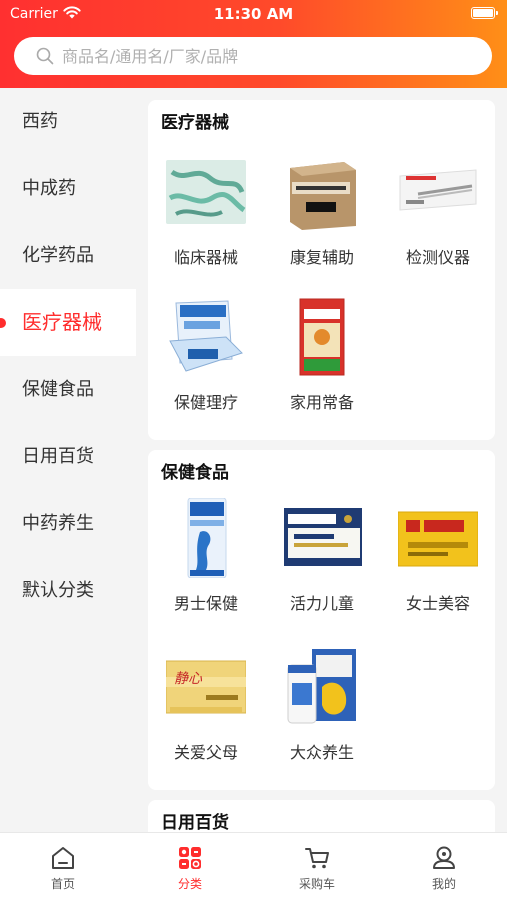 This screenshot has width=507, height=900. I want to click on sidebar-item-label: 日用百货, so click(58, 456).